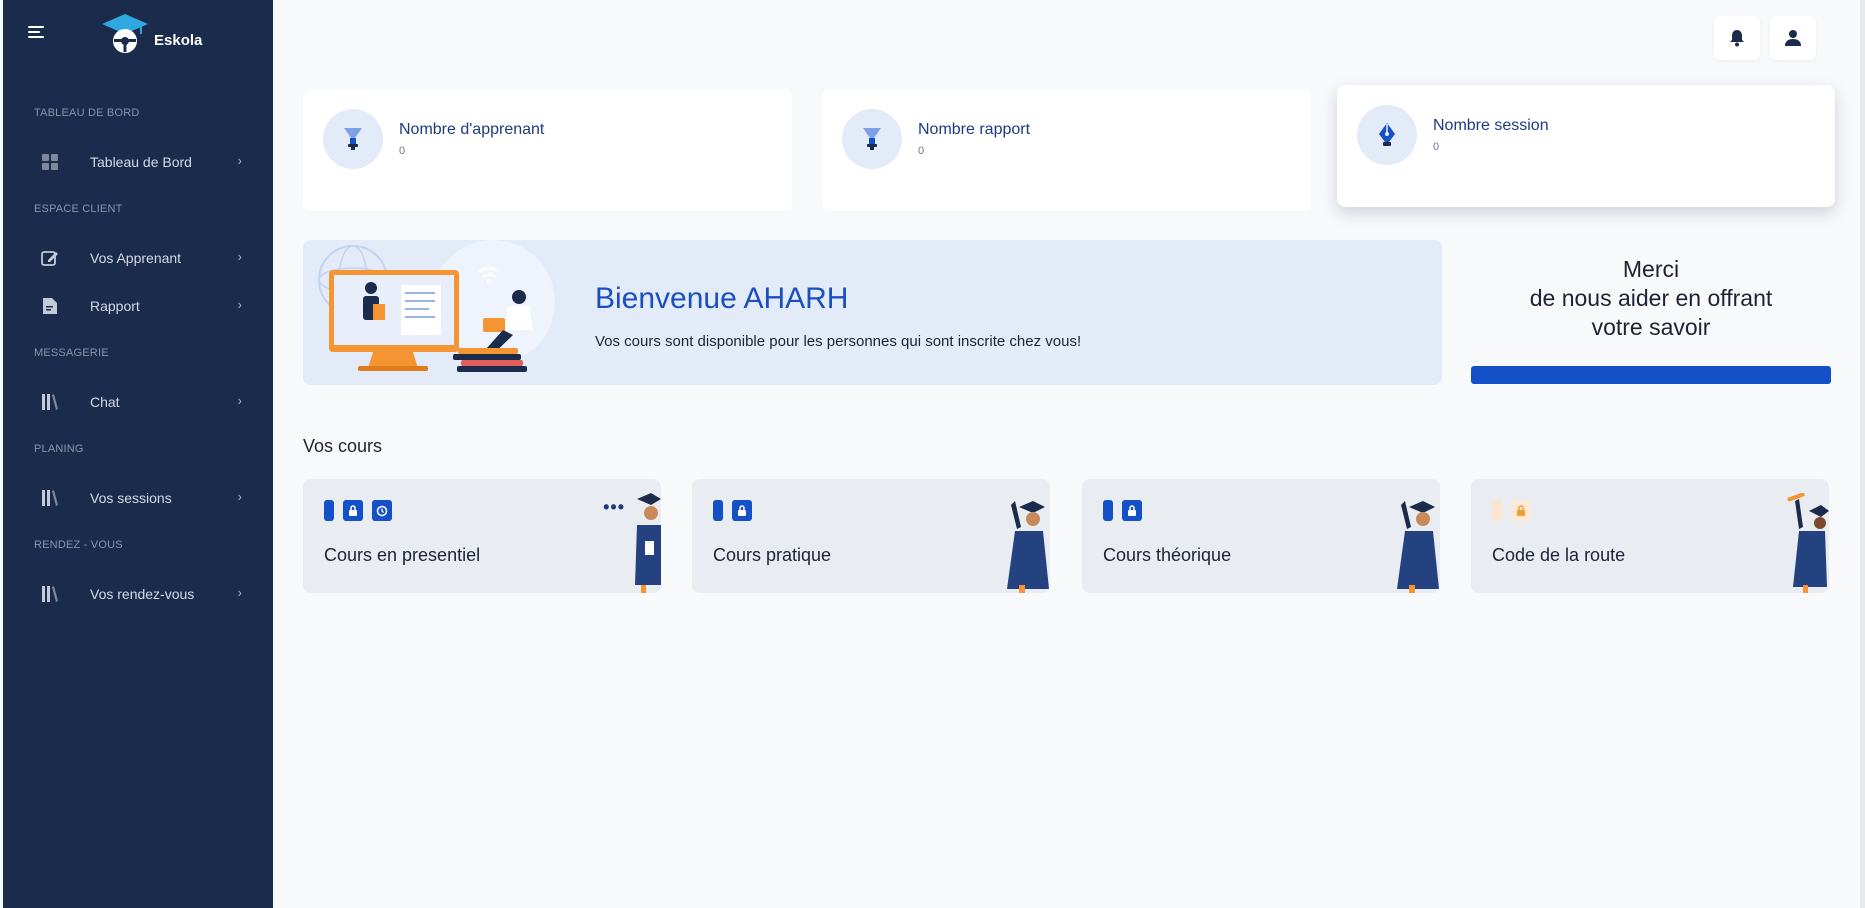 This screenshot has height=908, width=1865. I want to click on grid-icon, so click(50, 162).